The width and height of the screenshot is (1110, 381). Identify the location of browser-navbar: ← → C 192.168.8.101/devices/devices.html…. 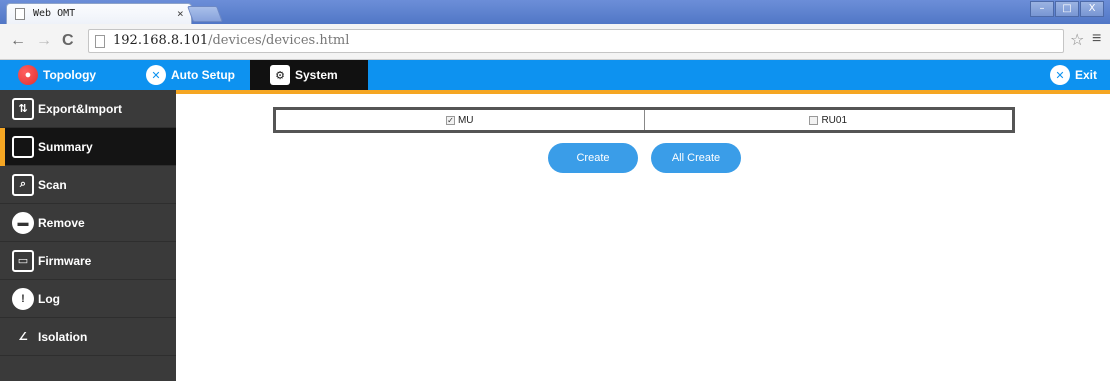
(555, 42).